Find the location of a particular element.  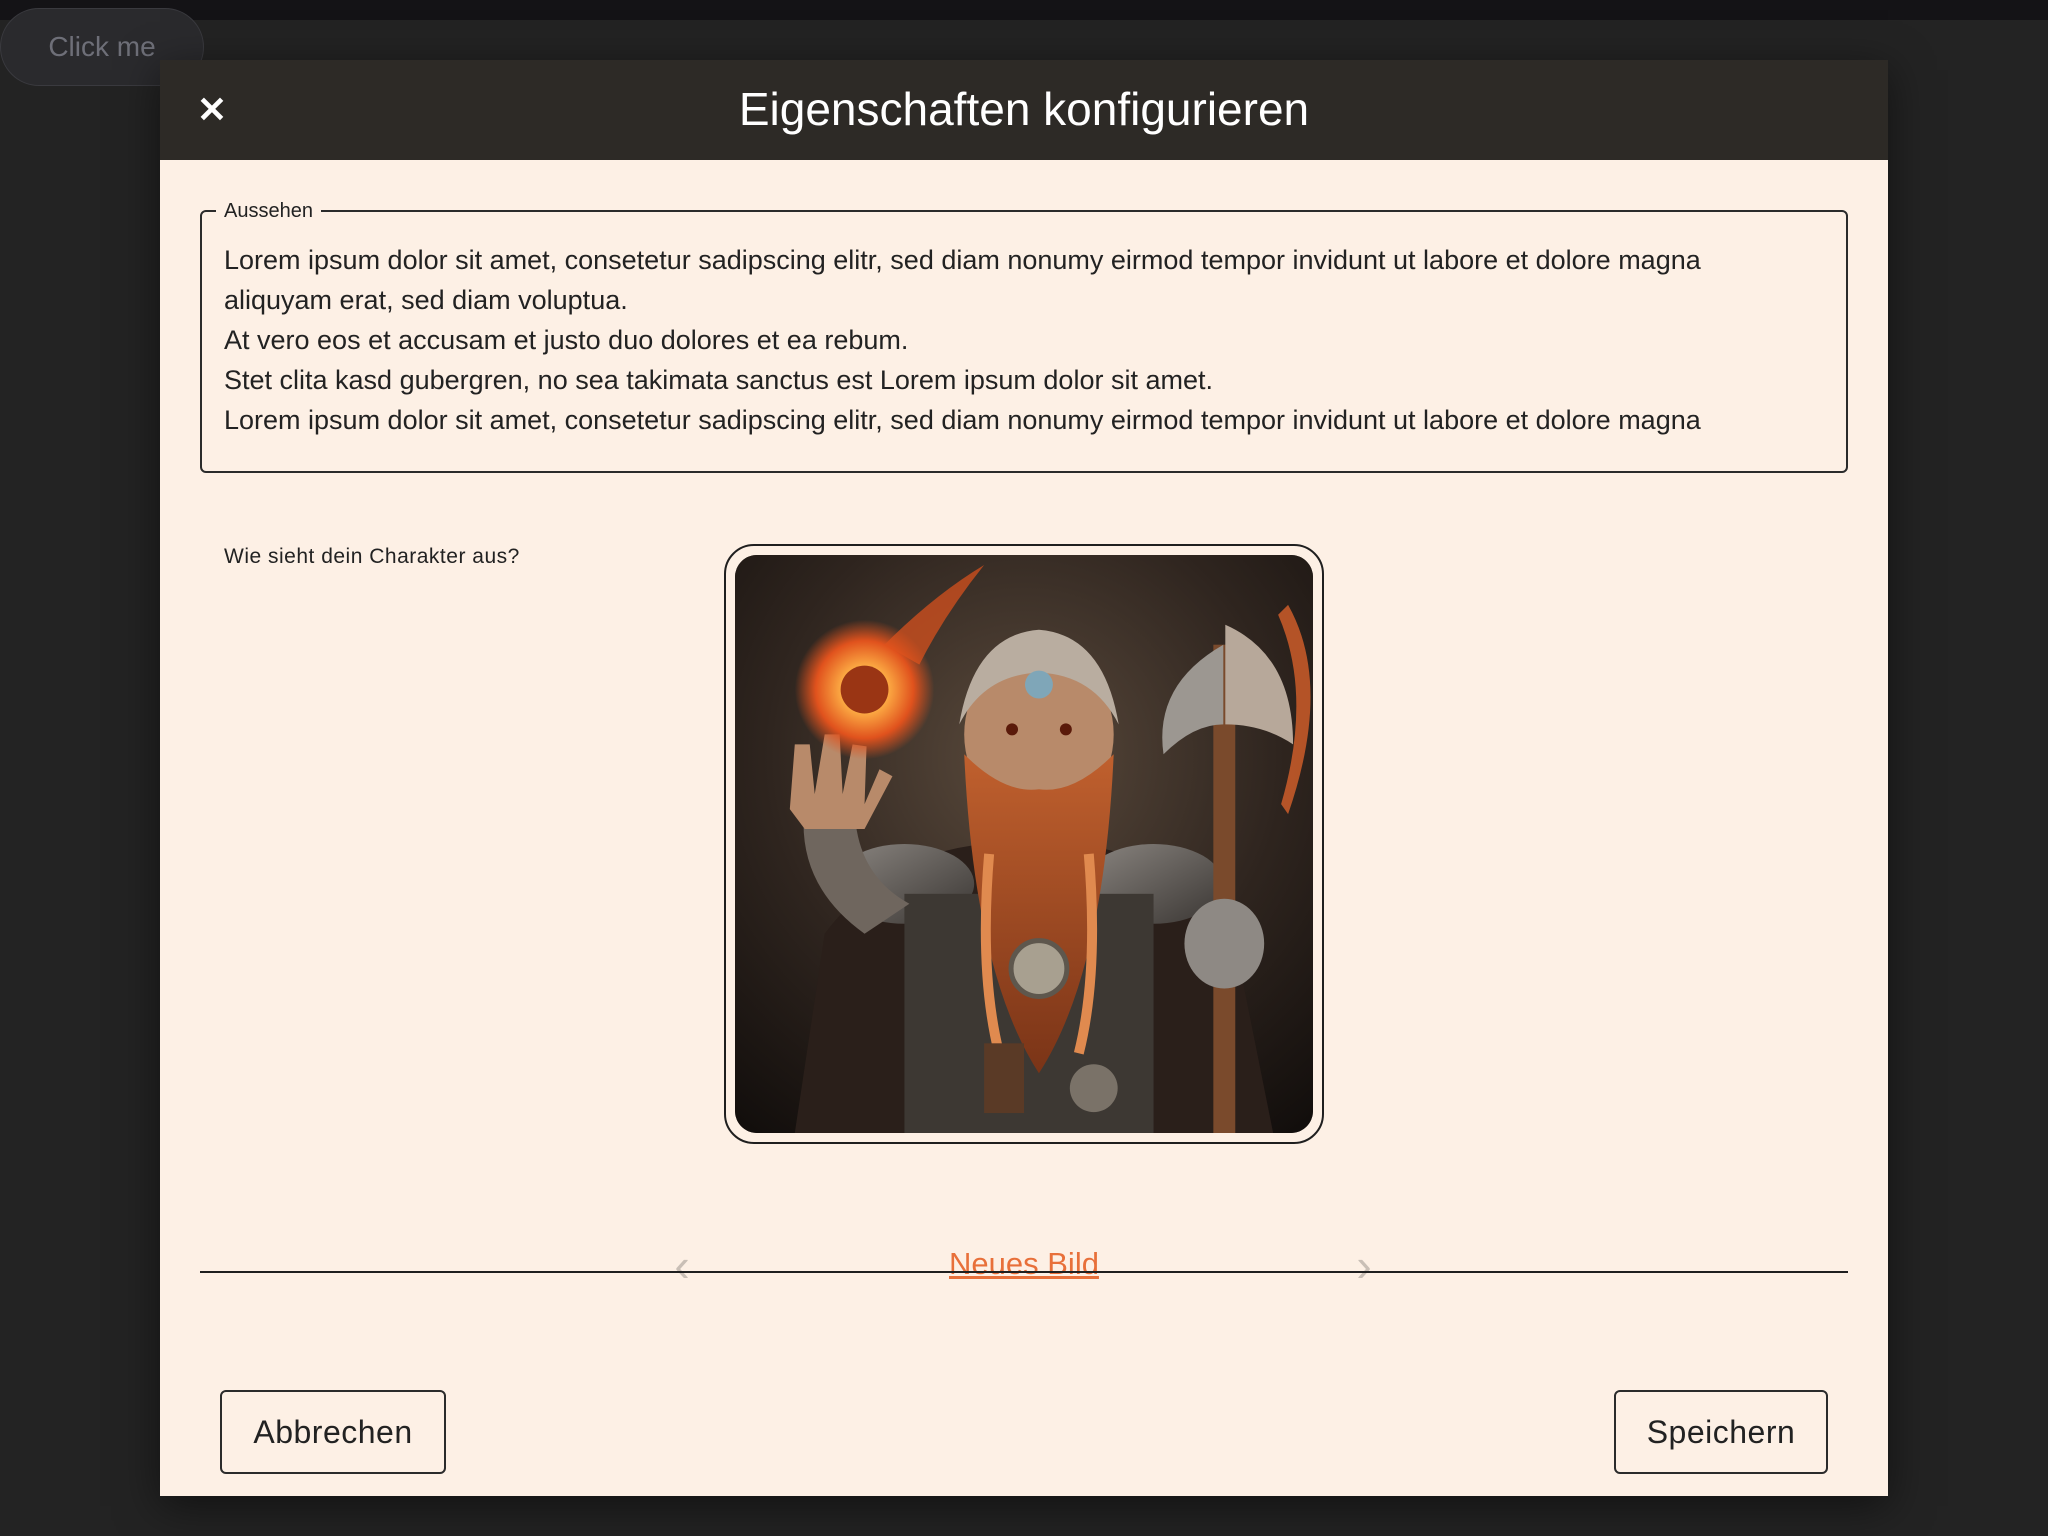

character-image-frame is located at coordinates (1024, 844).